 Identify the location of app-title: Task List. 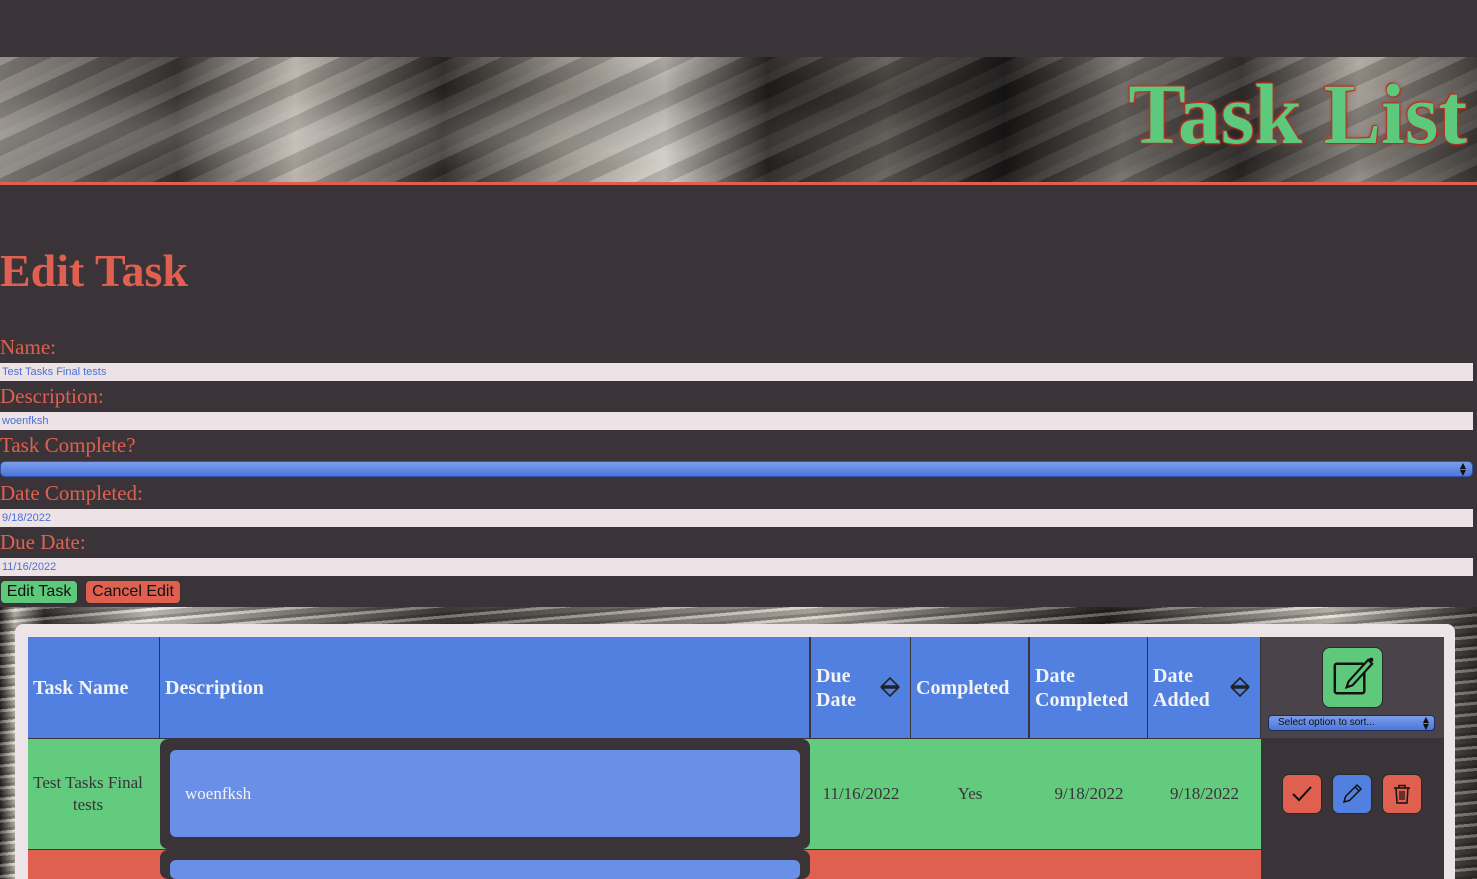
(1297, 114).